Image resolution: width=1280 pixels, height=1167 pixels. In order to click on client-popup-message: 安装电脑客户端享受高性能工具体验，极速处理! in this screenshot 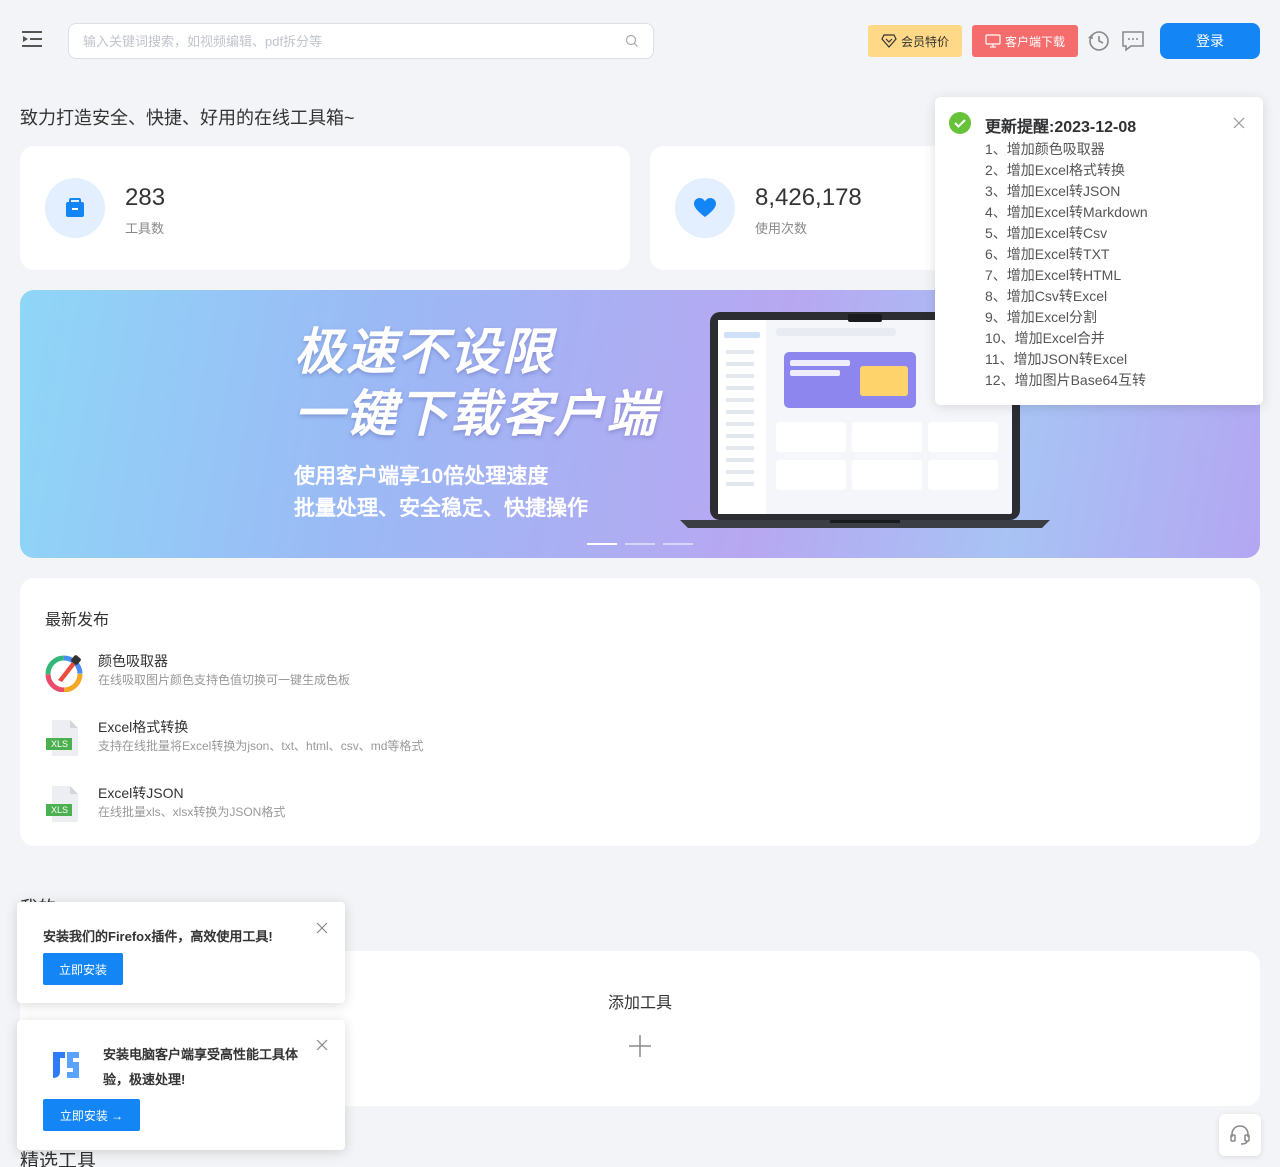, I will do `click(201, 1067)`.